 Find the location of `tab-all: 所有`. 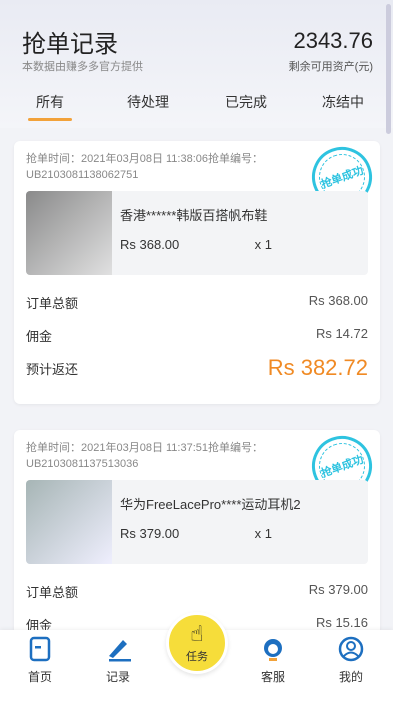

tab-all: 所有 is located at coordinates (50, 106).